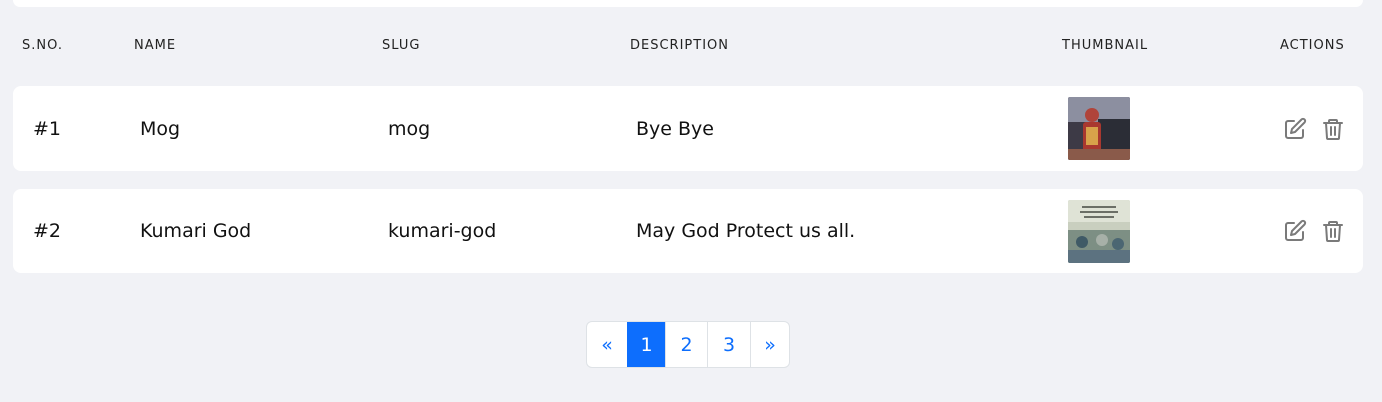  What do you see at coordinates (1105, 45) in the screenshot?
I see `header-thumbnail: THUMBNAIL` at bounding box center [1105, 45].